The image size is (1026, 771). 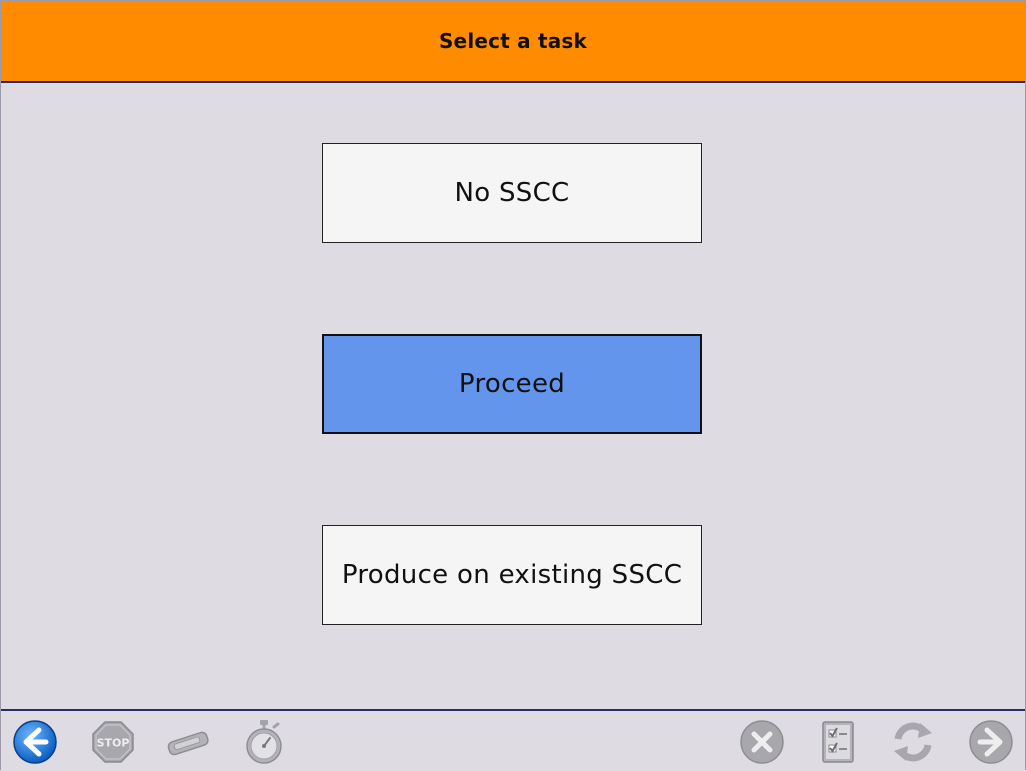 I want to click on forward-arrow-icon, so click(x=991, y=742).